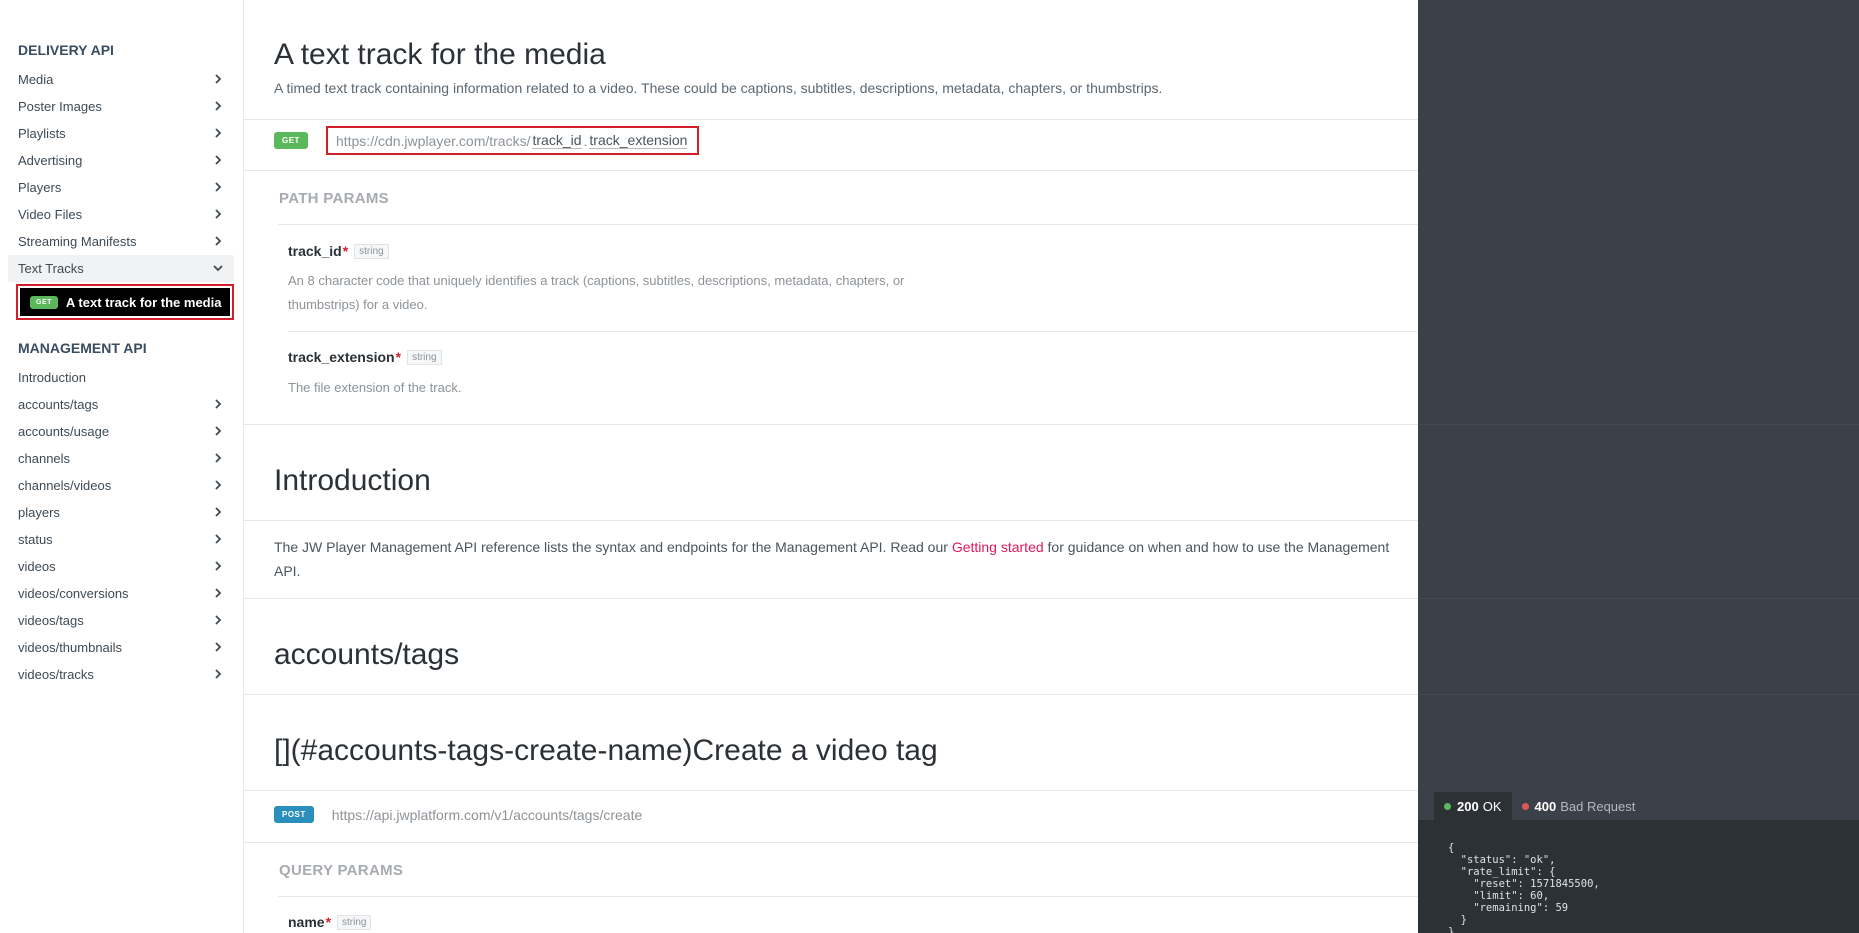  I want to click on status-code: 400, so click(1545, 806).